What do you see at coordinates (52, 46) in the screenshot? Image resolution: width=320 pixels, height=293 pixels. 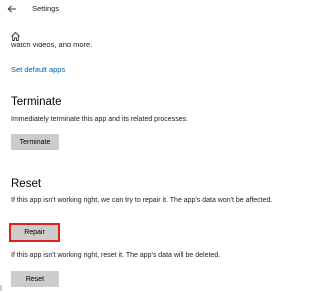 I see `clipped-description: watch videos, and more.` at bounding box center [52, 46].